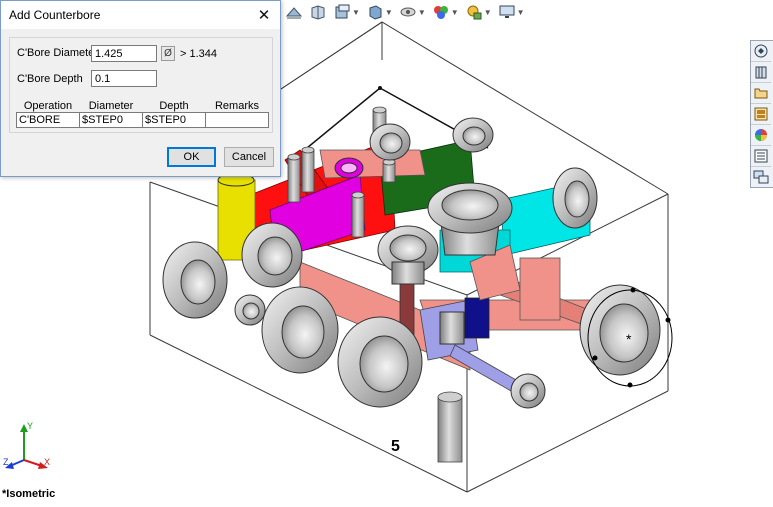  What do you see at coordinates (474, 12) in the screenshot?
I see `view-settings-icon` at bounding box center [474, 12].